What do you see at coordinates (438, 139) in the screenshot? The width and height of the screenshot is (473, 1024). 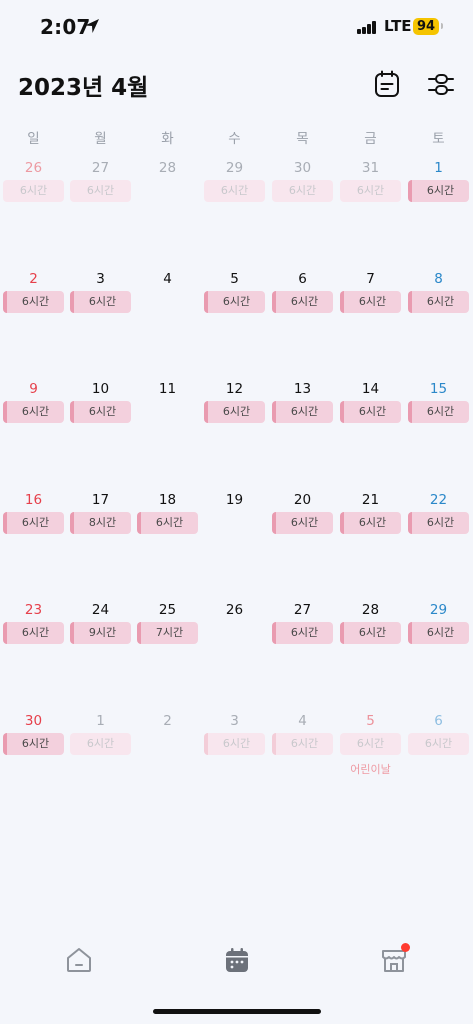 I see `weekday-label: 토` at bounding box center [438, 139].